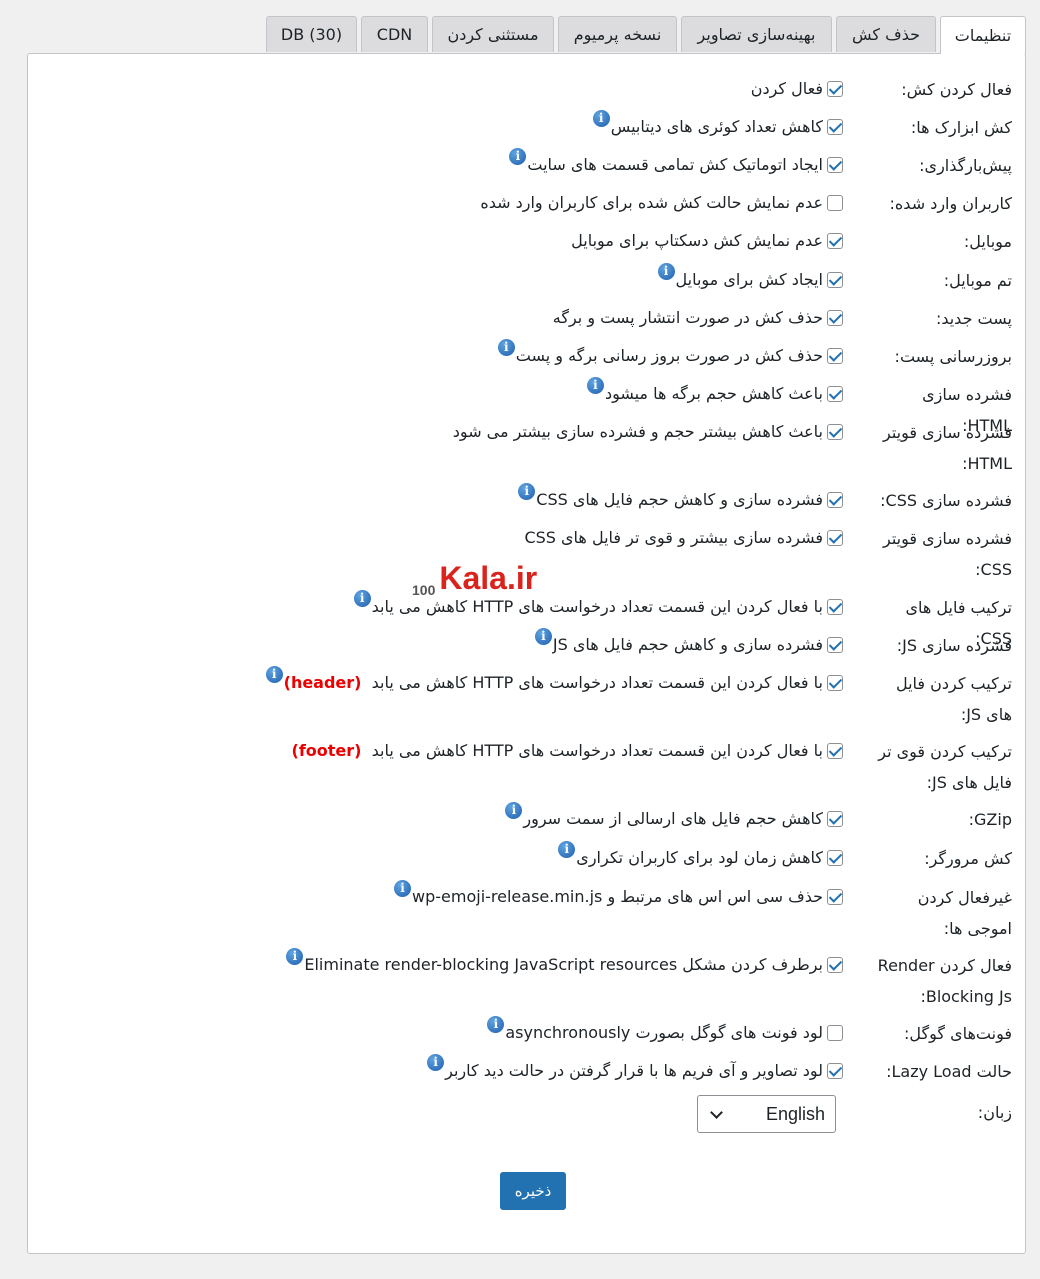 This screenshot has height=1279, width=1040. Describe the element at coordinates (665, 1030) in the screenshot. I see `setting-field: لود فونت های گوگل بصورت asynchronously i` at that location.